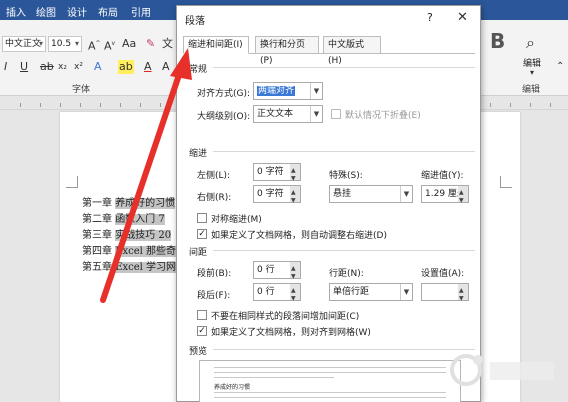  What do you see at coordinates (299, 236) in the screenshot?
I see `auto-adjust-indent-label: 如果定义了文档网格，则自动调整右缩进(D)` at bounding box center [299, 236].